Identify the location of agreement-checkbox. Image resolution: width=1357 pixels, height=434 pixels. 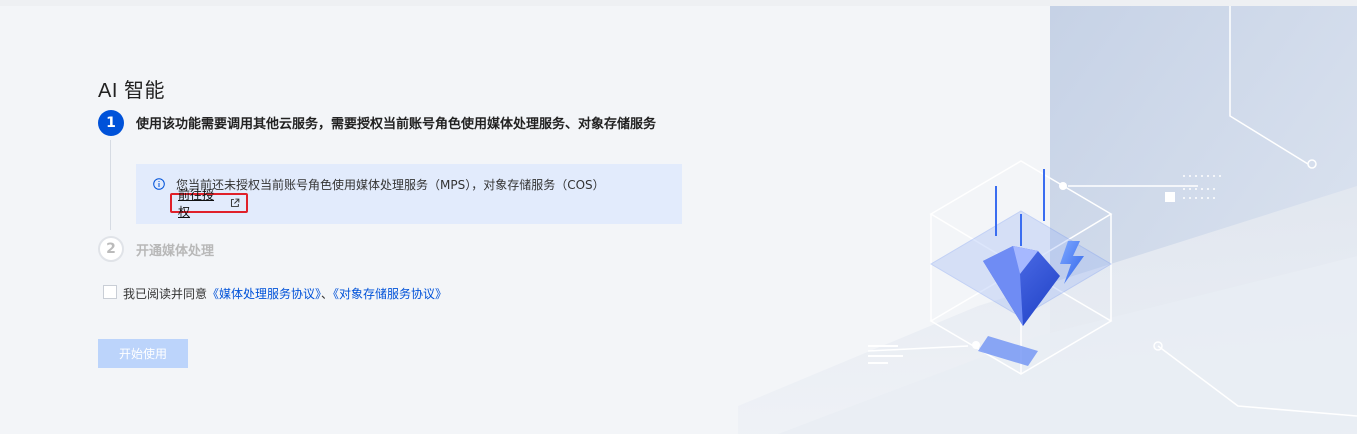
(110, 292).